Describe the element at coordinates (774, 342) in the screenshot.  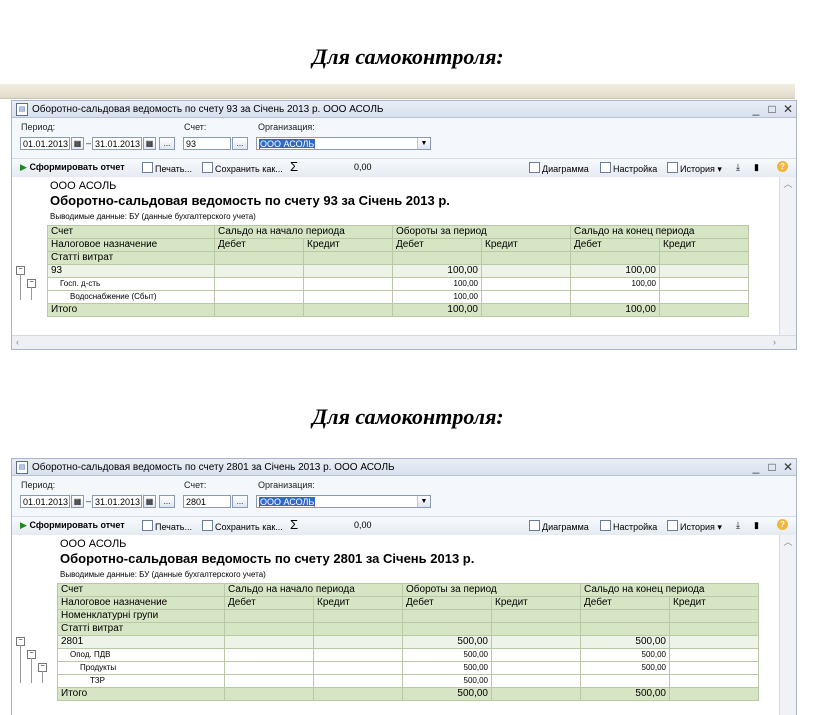
I see `scroll-right-icon: ›` at that location.